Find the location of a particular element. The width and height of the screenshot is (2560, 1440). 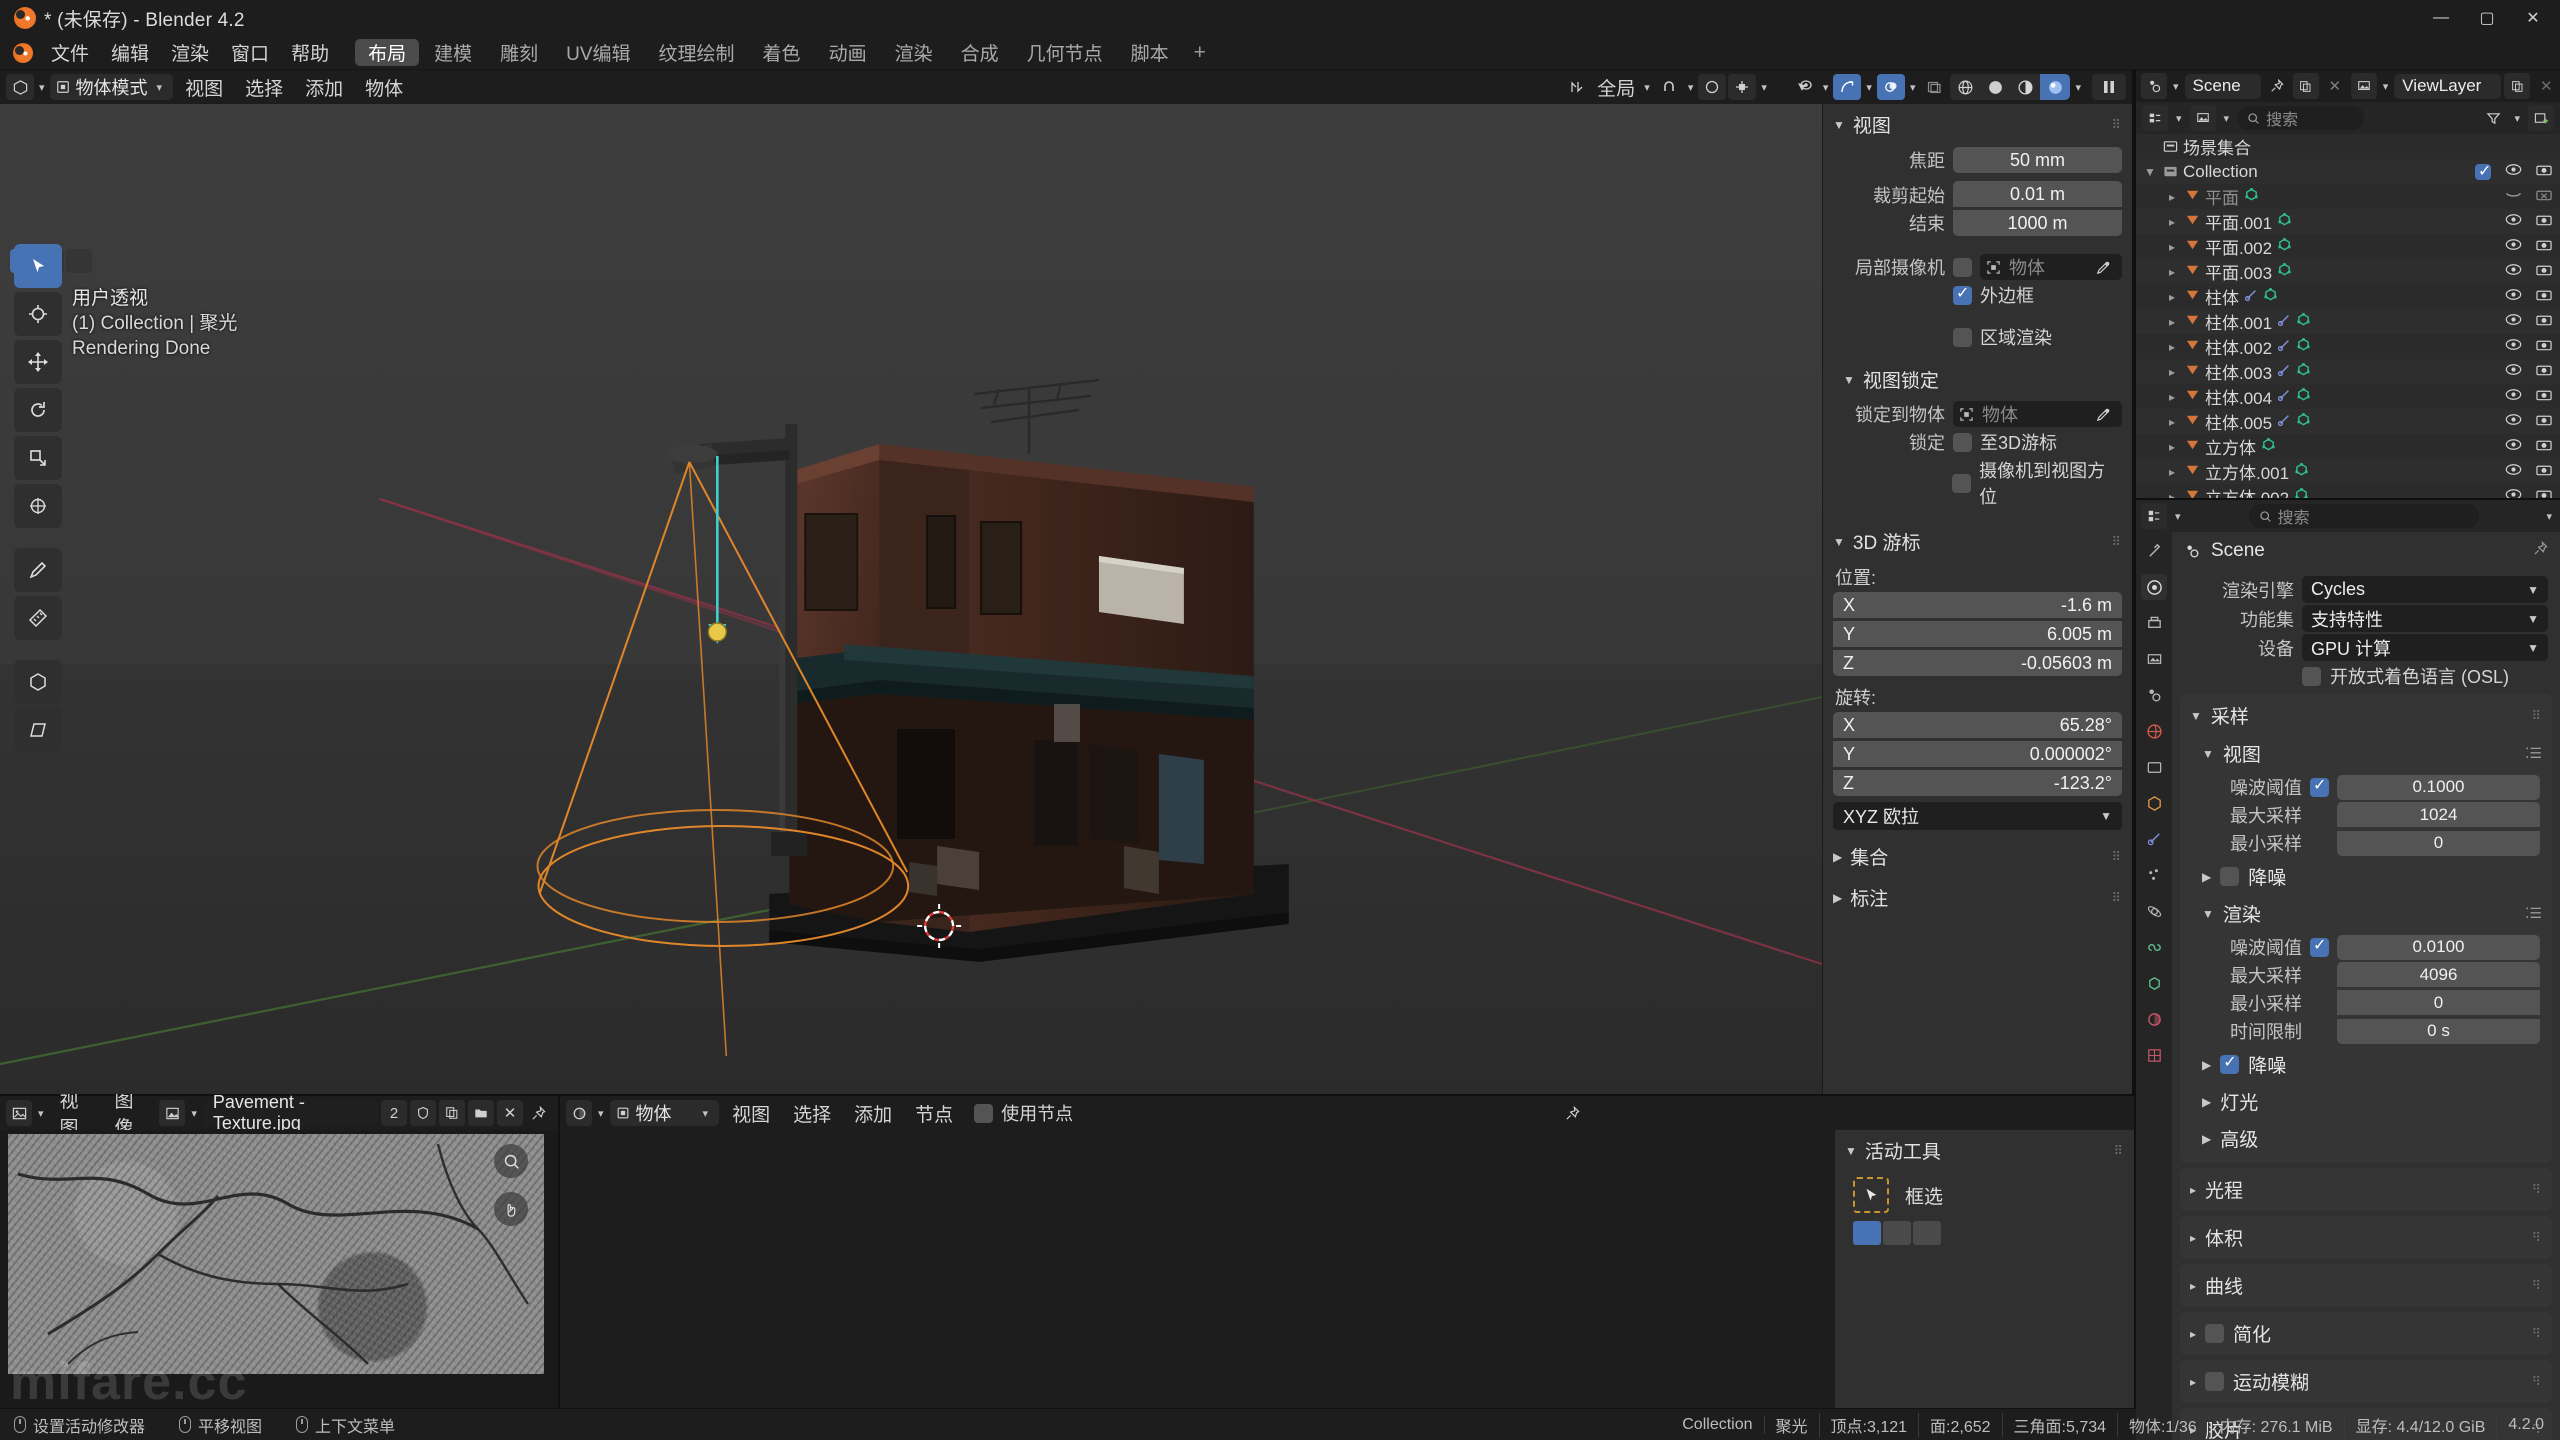

cursor-loc-x-field: X -1.6 m is located at coordinates (1977, 605).